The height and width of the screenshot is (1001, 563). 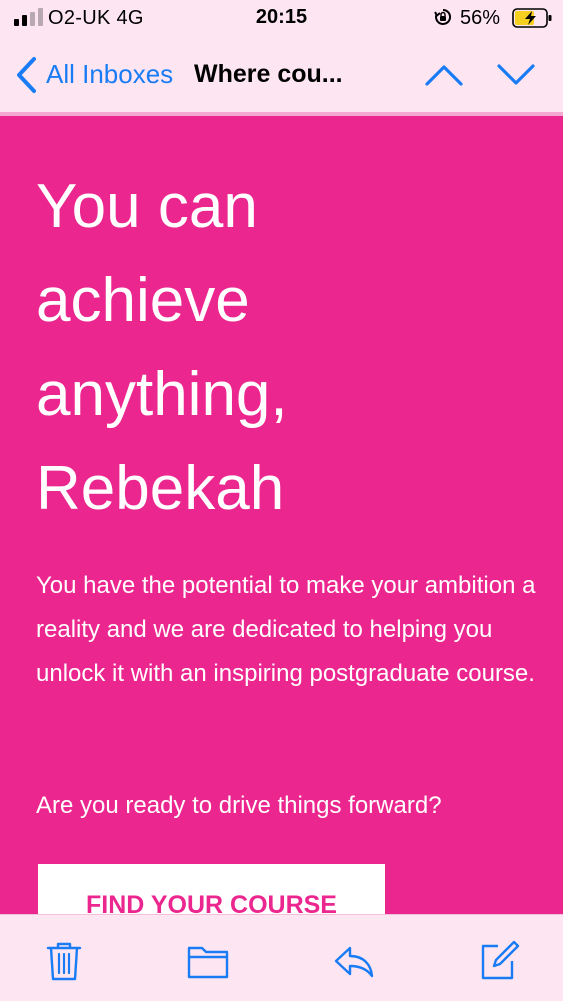 I want to click on trash-icon, so click(x=64, y=961).